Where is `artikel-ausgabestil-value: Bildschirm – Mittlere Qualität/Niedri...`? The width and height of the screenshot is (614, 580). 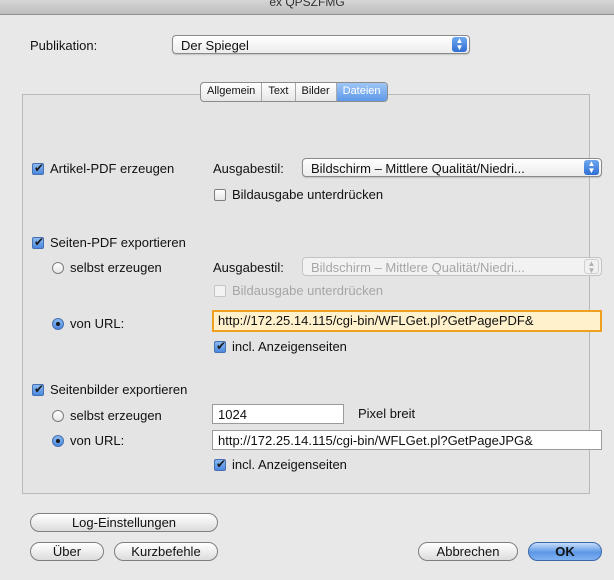 artikel-ausgabestil-value: Bildschirm – Mittlere Qualität/Niedri... is located at coordinates (418, 168).